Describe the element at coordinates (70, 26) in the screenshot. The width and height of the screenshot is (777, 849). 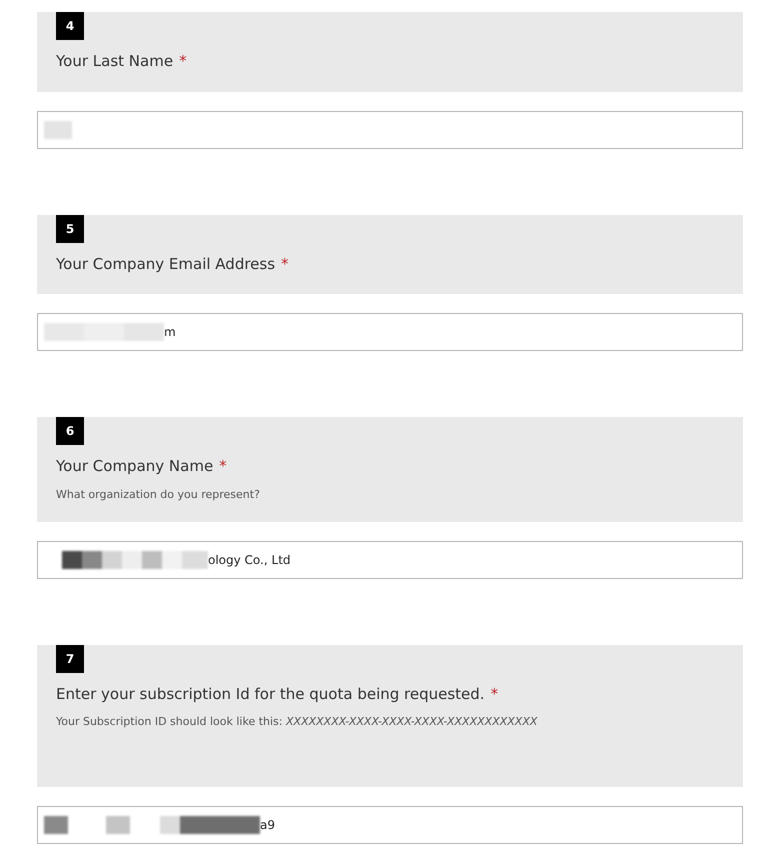
I see `question-number: 4` at that location.